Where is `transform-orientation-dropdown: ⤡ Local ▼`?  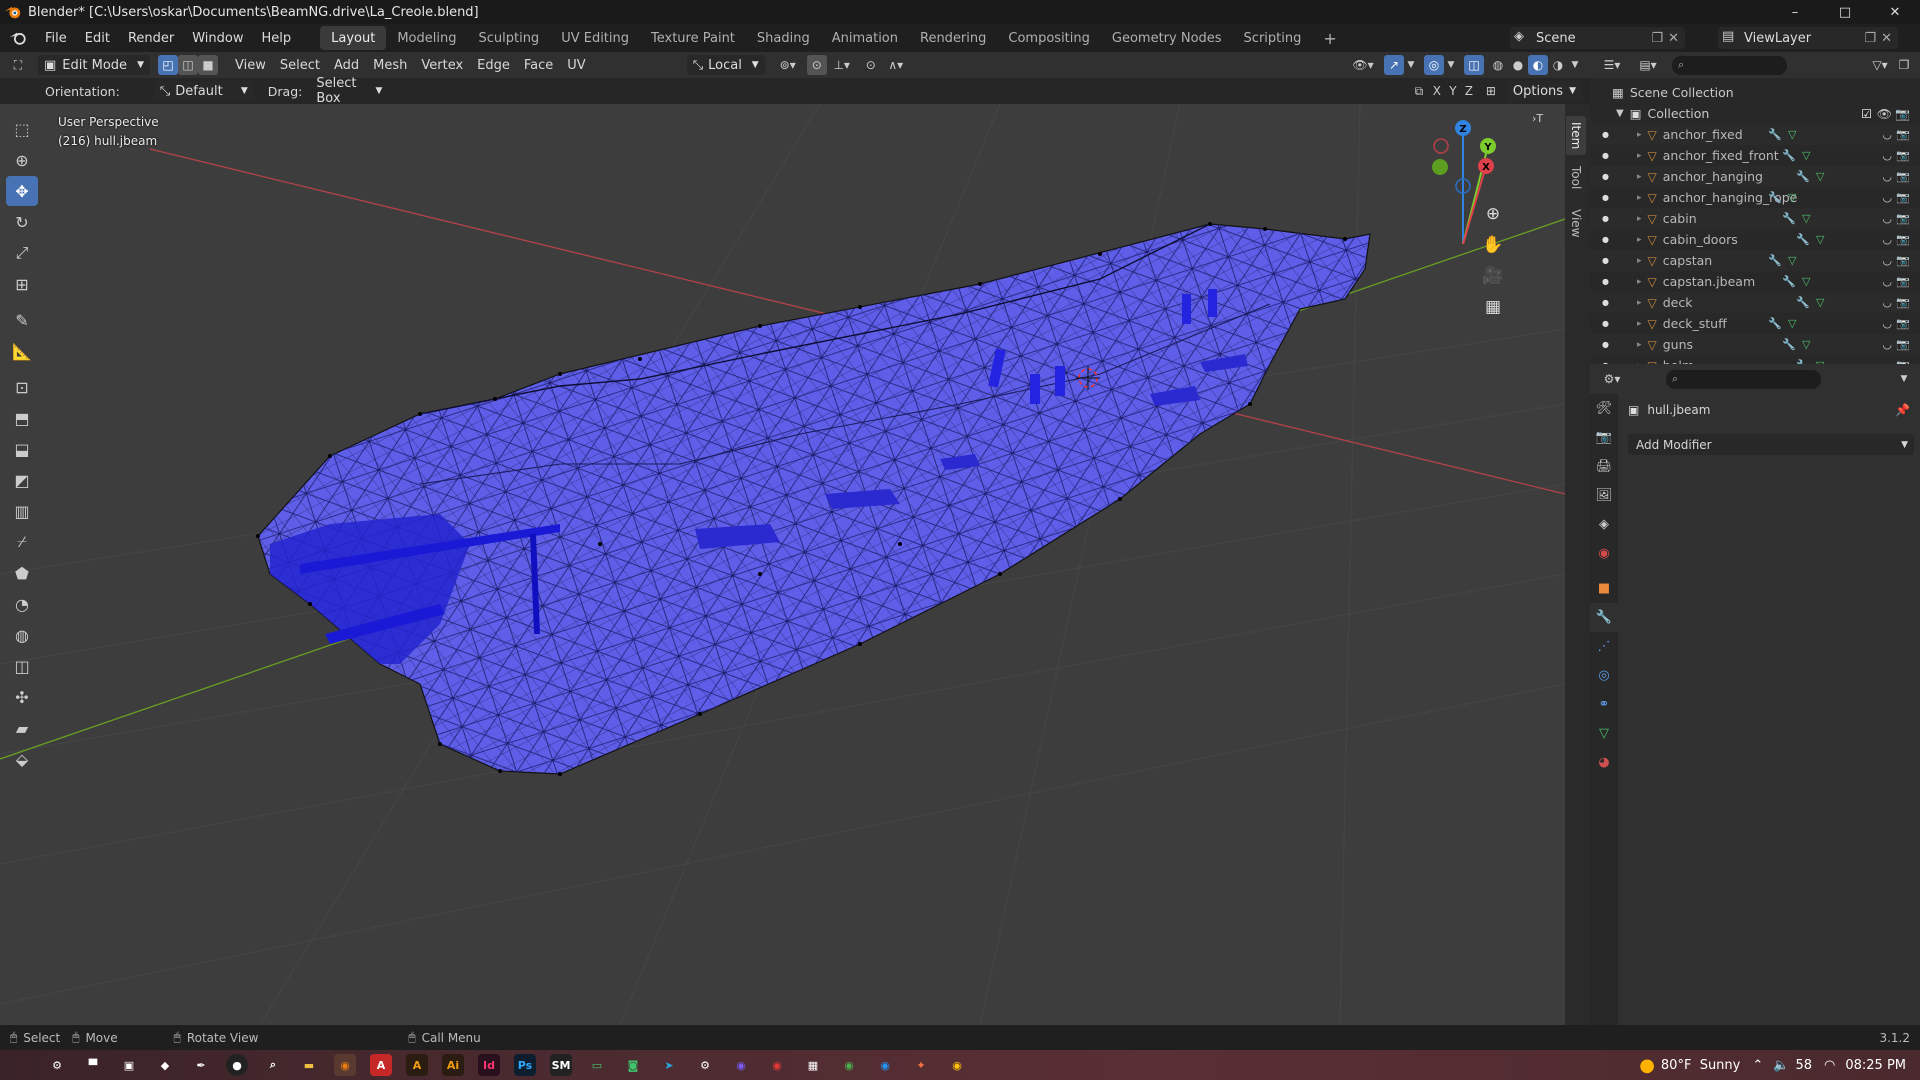 transform-orientation-dropdown: ⤡ Local ▼ is located at coordinates (725, 65).